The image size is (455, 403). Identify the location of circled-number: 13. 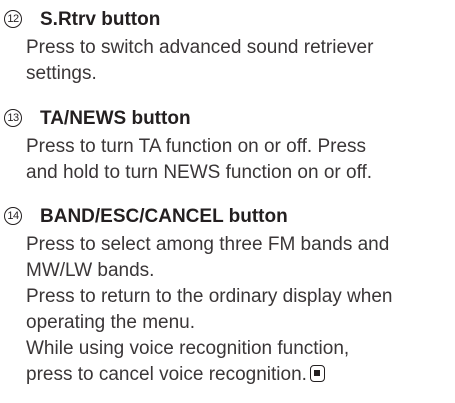
(13, 118).